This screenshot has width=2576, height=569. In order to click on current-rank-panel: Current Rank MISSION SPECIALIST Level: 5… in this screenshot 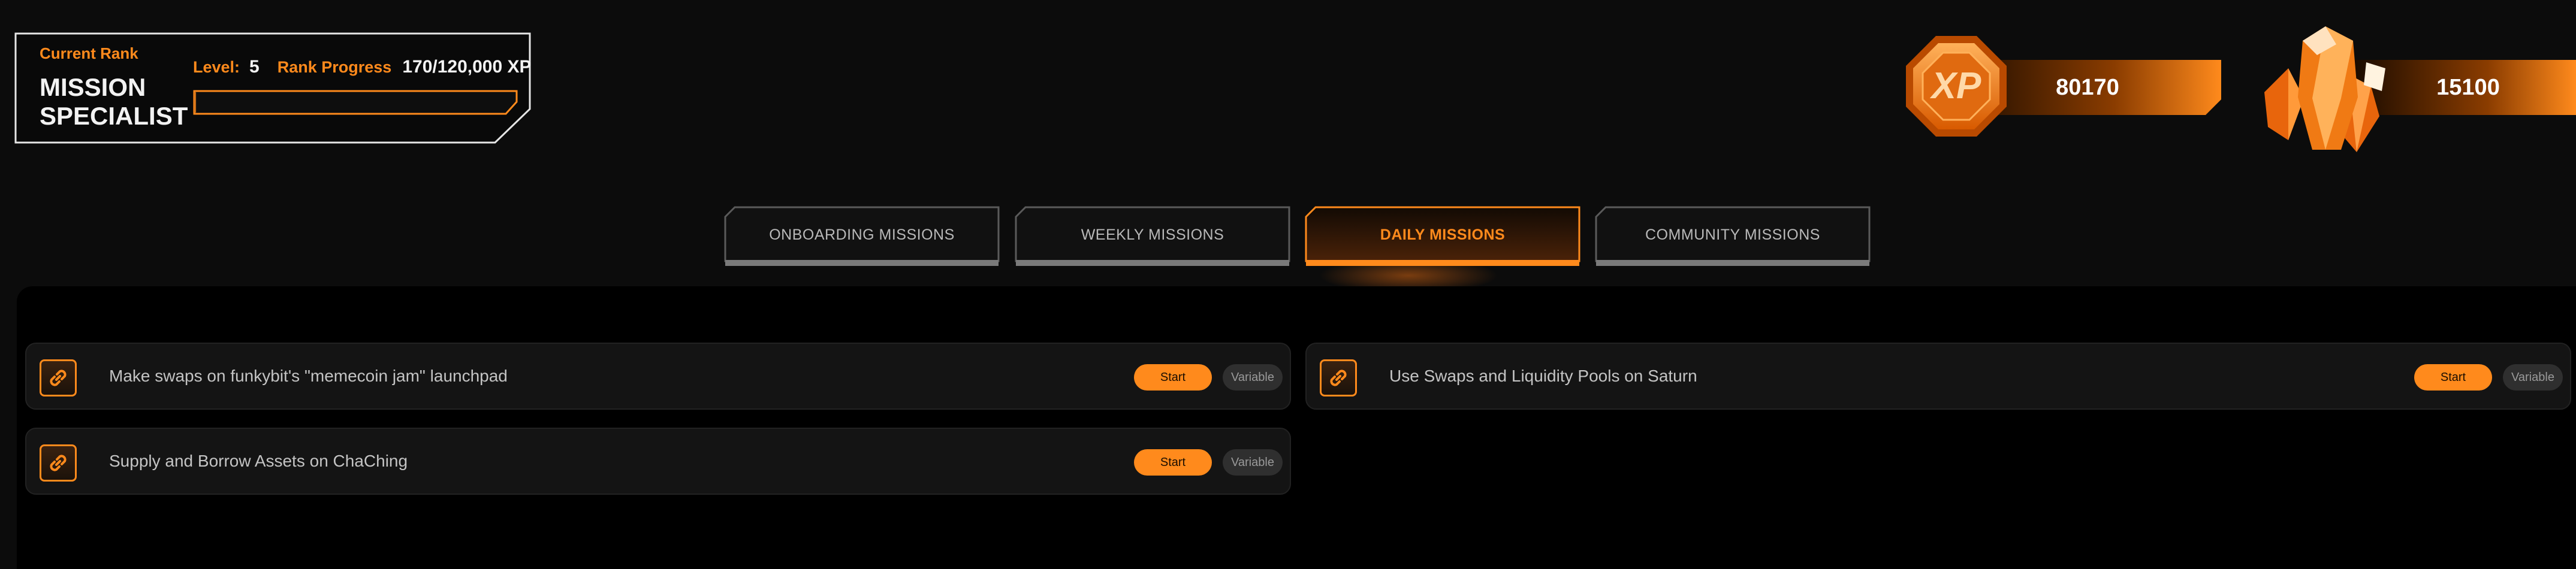, I will do `click(273, 88)`.